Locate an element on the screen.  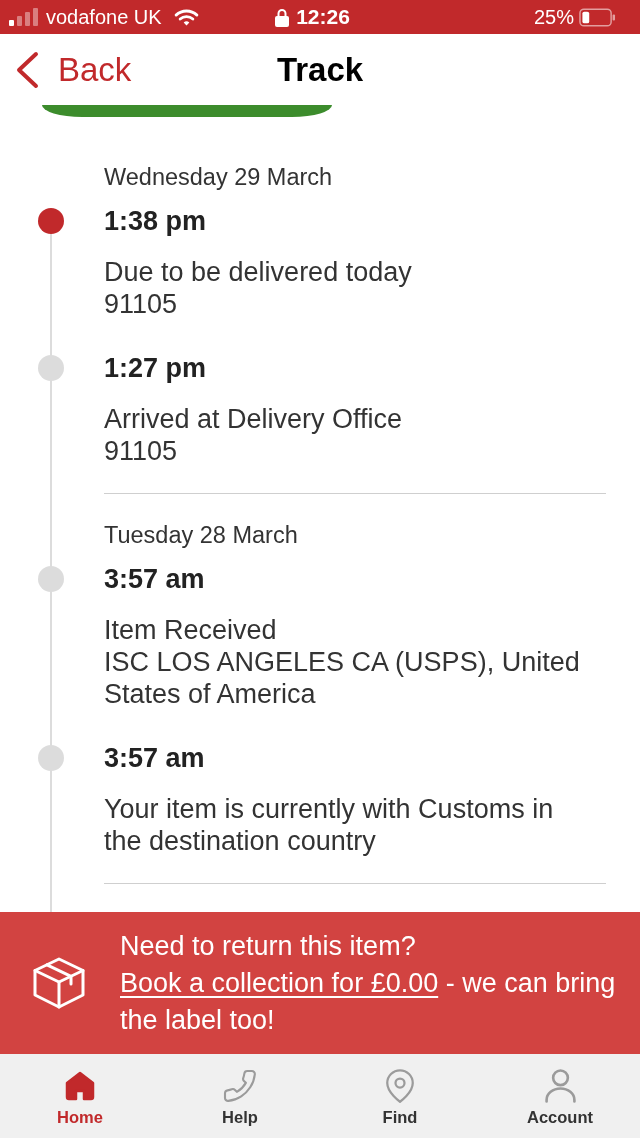
tab-bar-item: Account is located at coordinates (560, 1096).